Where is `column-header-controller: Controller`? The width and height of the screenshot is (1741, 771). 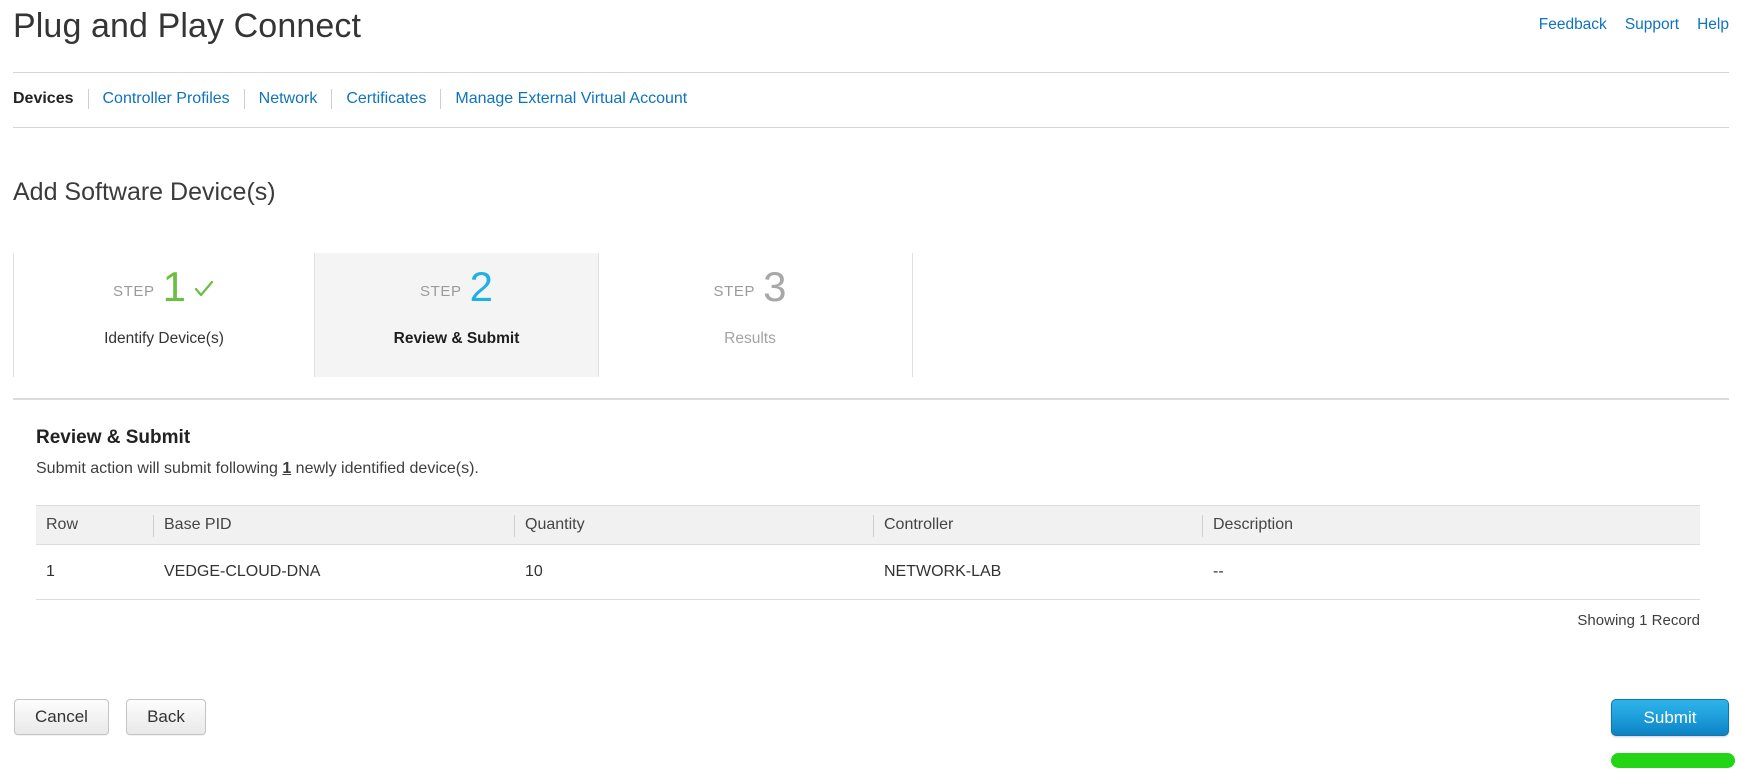 column-header-controller: Controller is located at coordinates (919, 524).